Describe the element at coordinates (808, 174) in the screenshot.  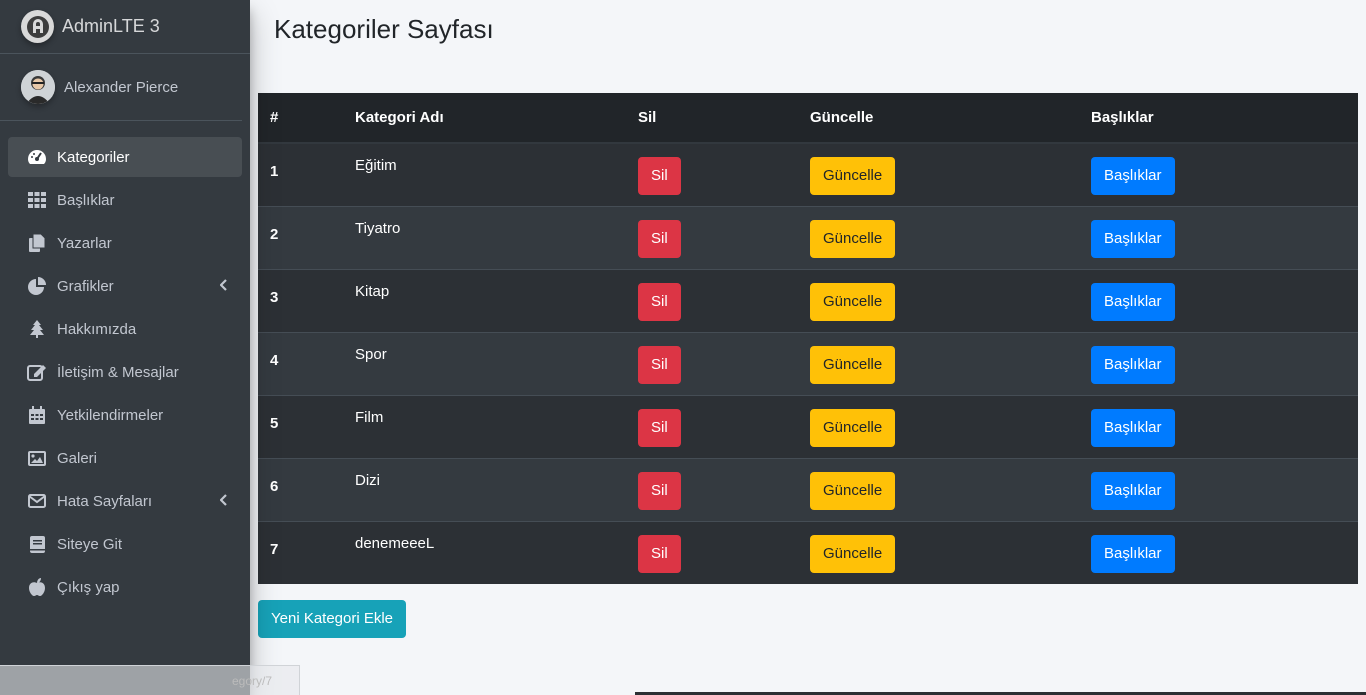
I see `table-row: 1 Eğitim Sil Güncelle Başlıklar` at that location.